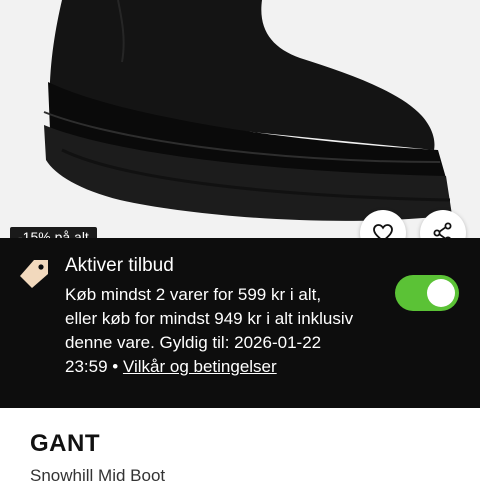 This screenshot has width=480, height=486. I want to click on discount-badge: -15% på alt, so click(53, 232).